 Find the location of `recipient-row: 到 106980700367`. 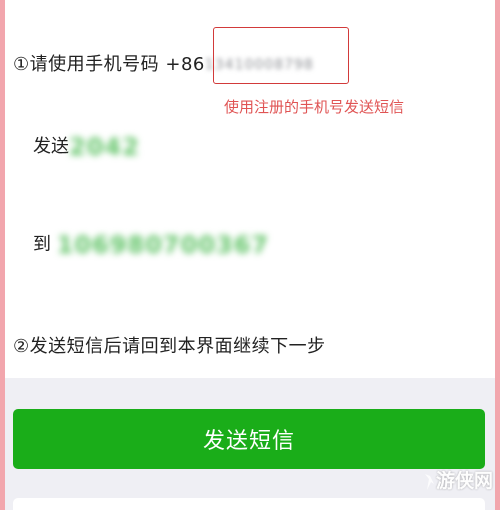

recipient-row: 到 106980700367 is located at coordinates (151, 244).